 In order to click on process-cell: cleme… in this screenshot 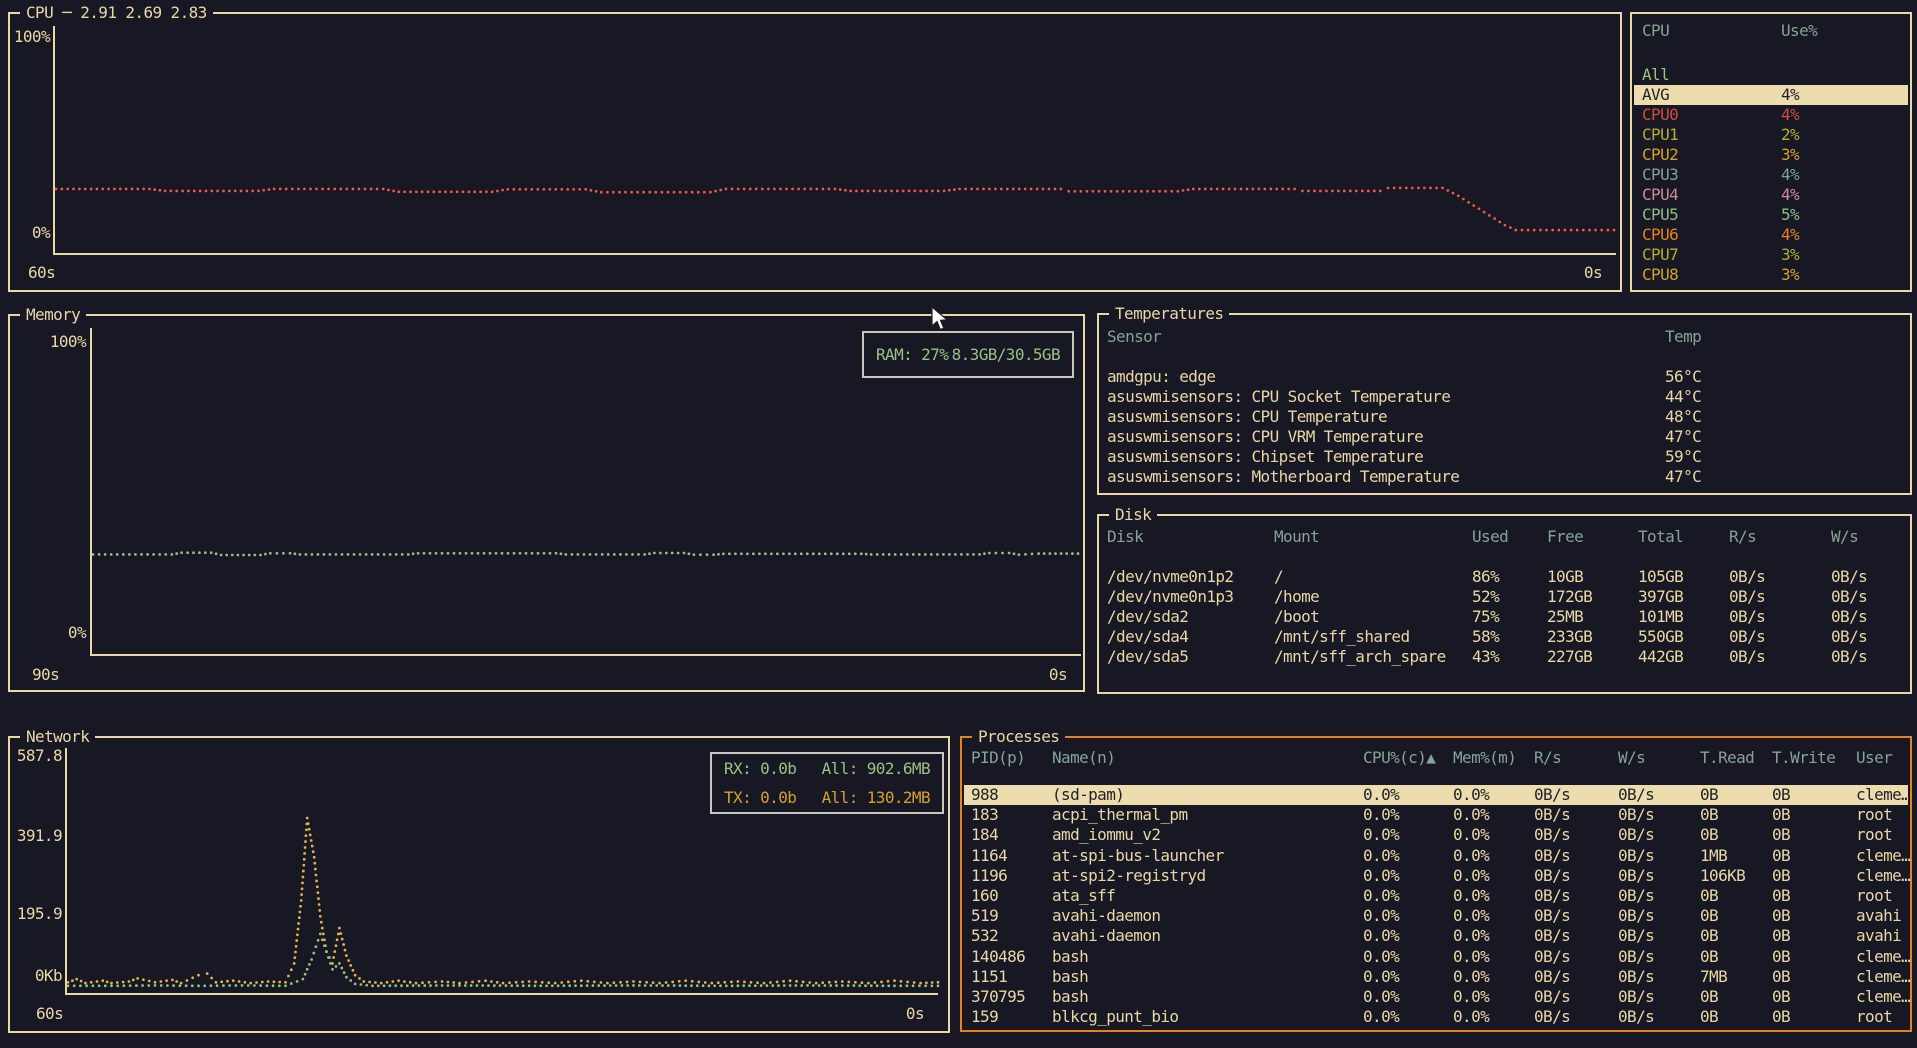, I will do `click(1883, 956)`.